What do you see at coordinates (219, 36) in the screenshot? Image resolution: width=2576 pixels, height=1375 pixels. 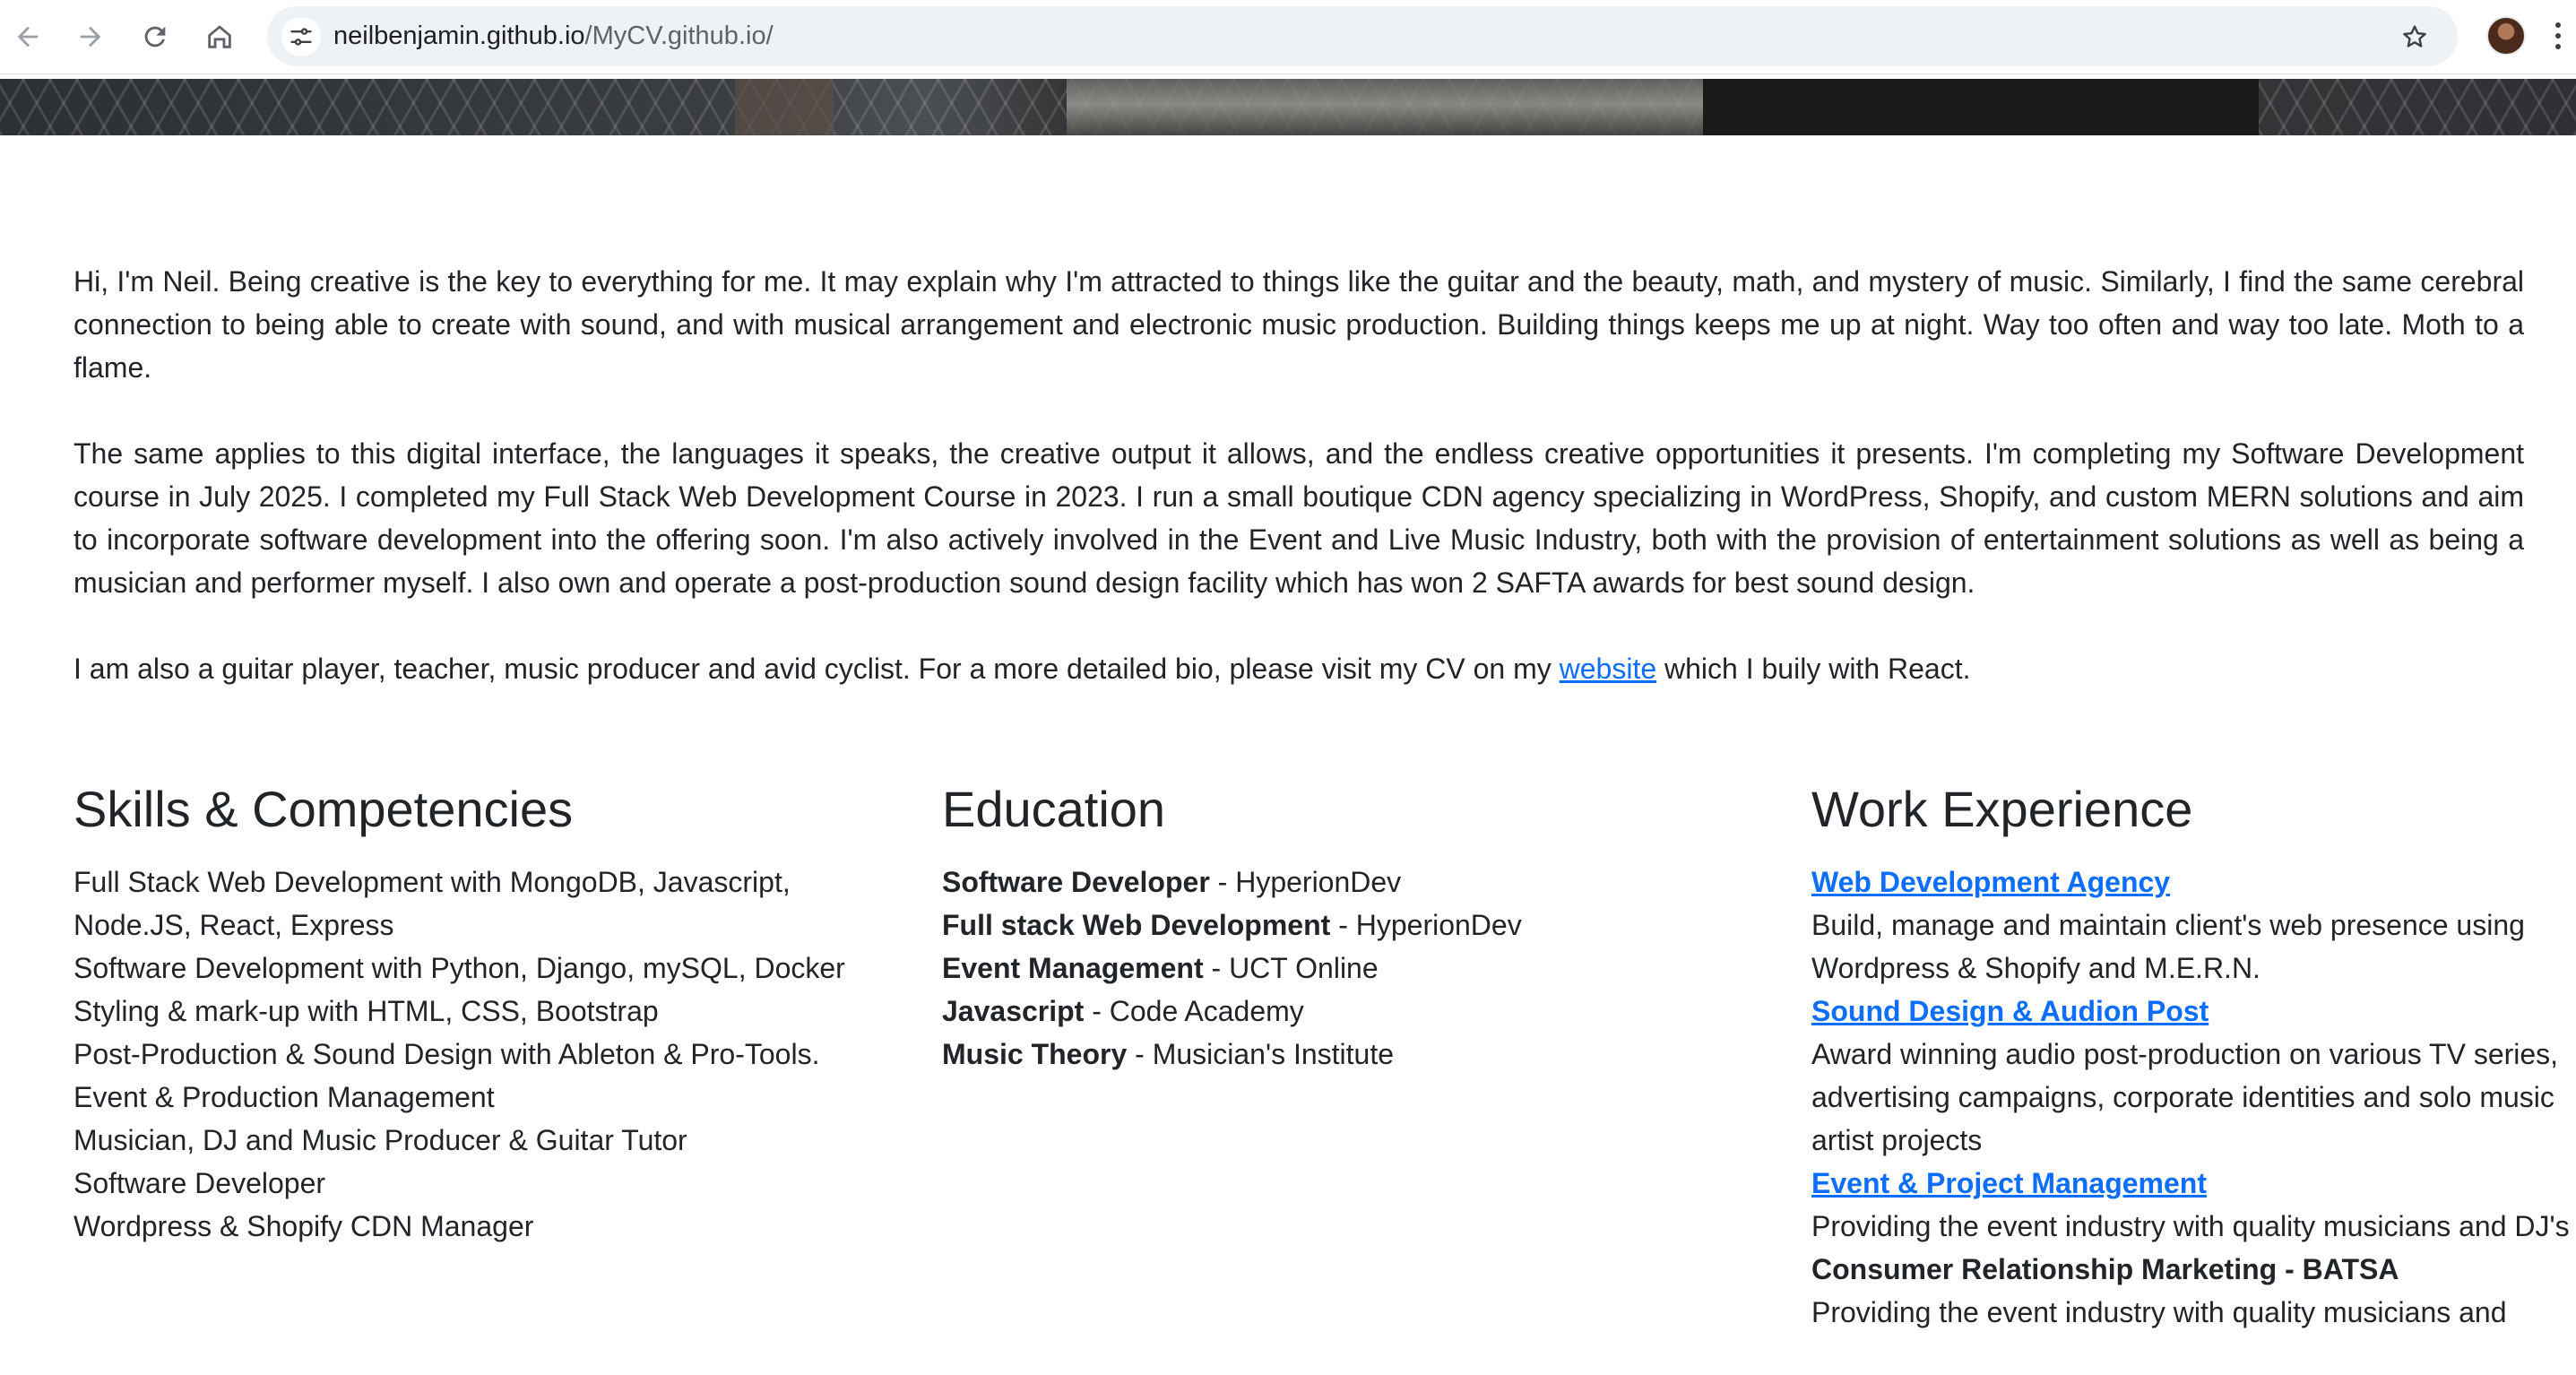 I see `home-icon` at bounding box center [219, 36].